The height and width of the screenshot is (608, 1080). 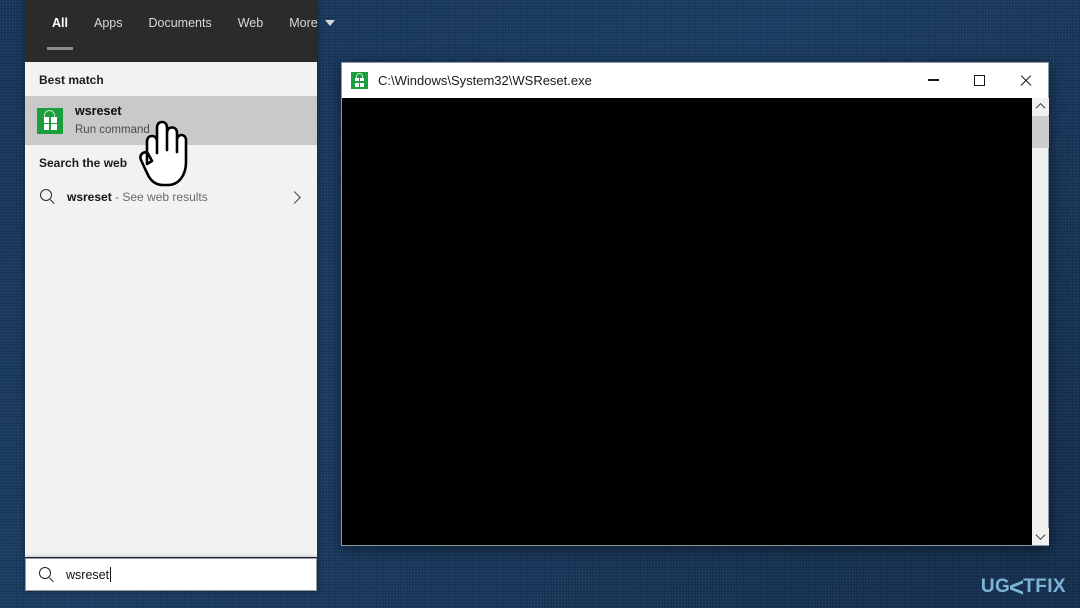 What do you see at coordinates (1040, 132) in the screenshot?
I see `scroll-thumb` at bounding box center [1040, 132].